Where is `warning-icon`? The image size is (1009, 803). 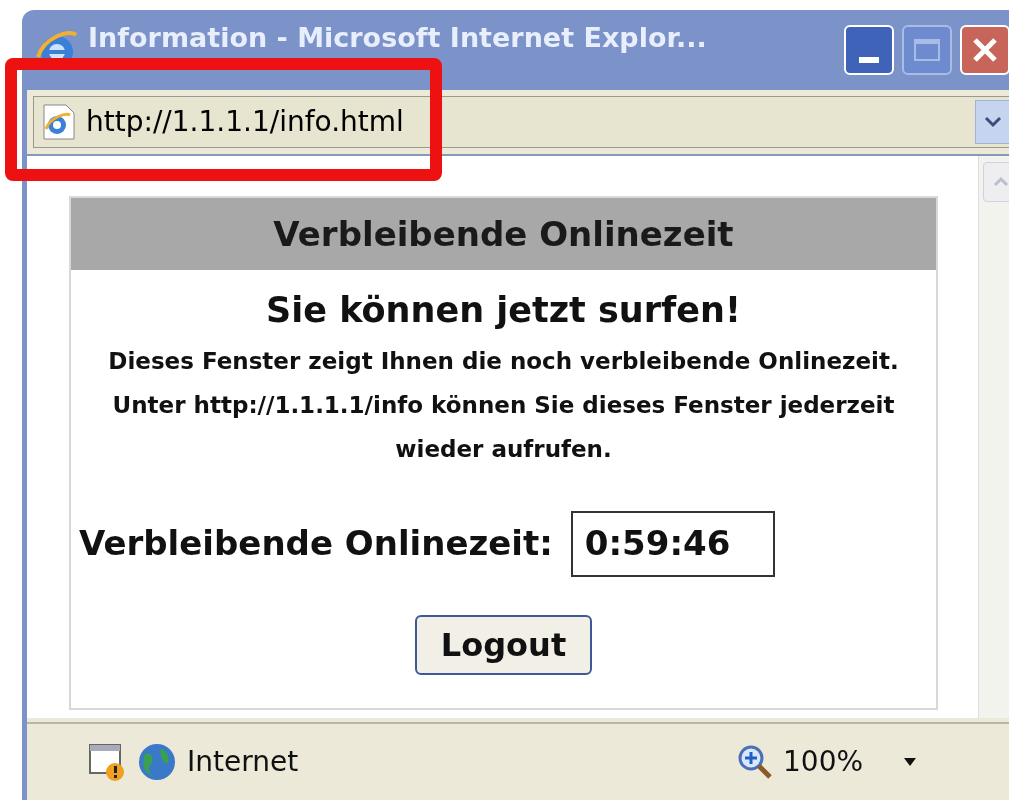 warning-icon is located at coordinates (107, 762).